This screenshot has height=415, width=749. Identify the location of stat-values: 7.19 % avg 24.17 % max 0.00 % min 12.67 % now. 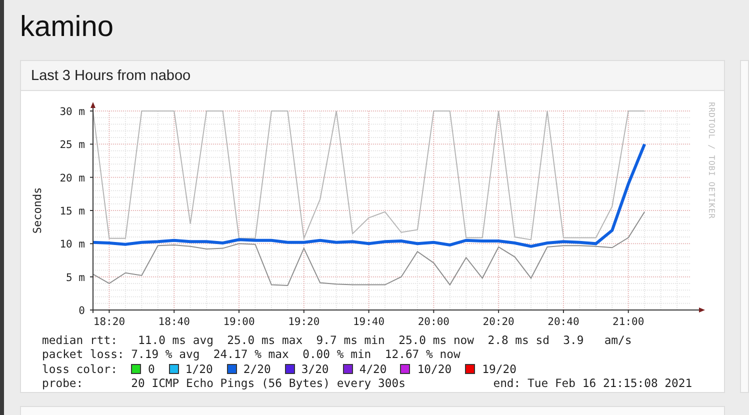
(295, 354).